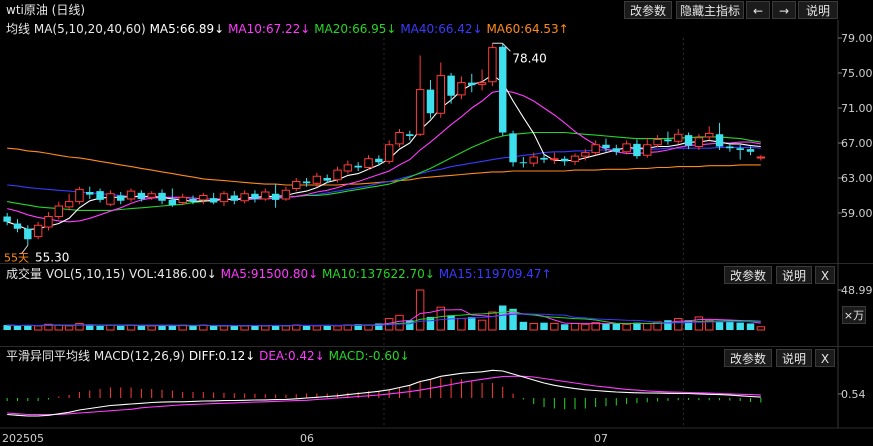 The image size is (873, 446). I want to click on macd-dea-line, so click(384, 395).